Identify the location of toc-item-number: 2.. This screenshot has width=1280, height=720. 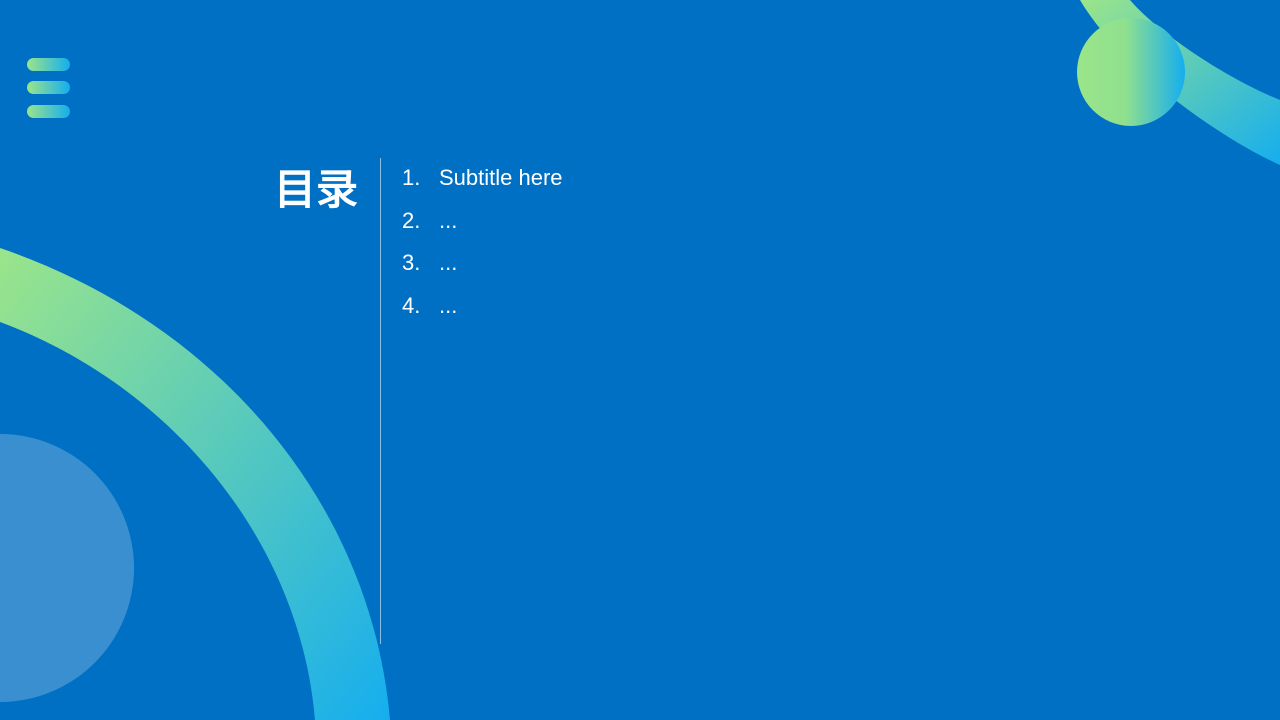
(411, 220).